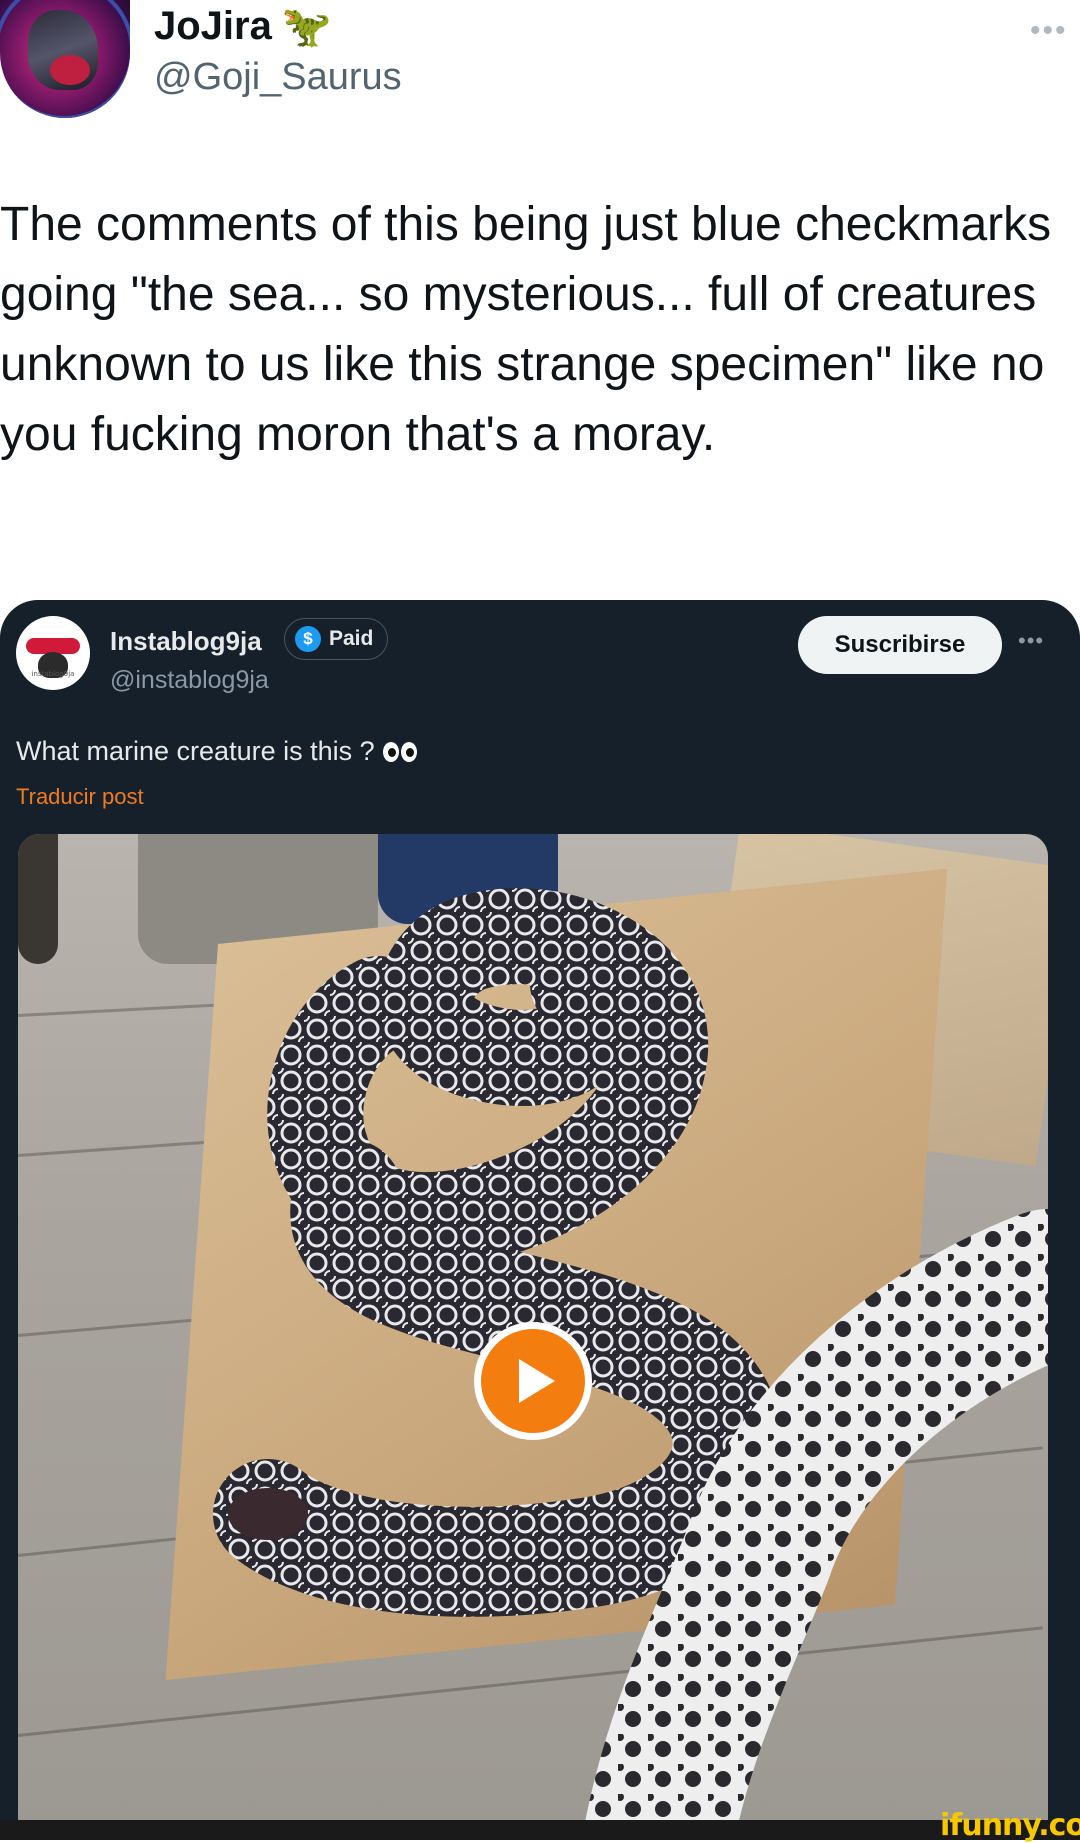 This screenshot has height=1843, width=1080. What do you see at coordinates (268, 1514) in the screenshot?
I see `eel-head` at bounding box center [268, 1514].